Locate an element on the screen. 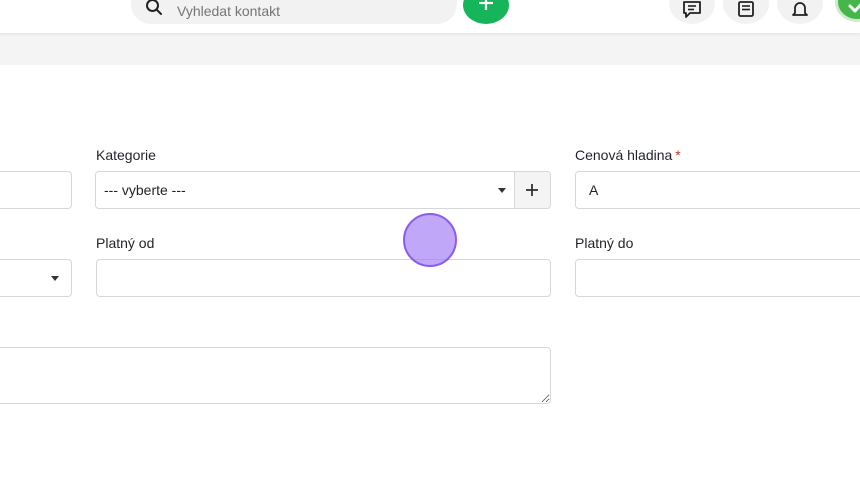  notes-button is located at coordinates (746, 12).